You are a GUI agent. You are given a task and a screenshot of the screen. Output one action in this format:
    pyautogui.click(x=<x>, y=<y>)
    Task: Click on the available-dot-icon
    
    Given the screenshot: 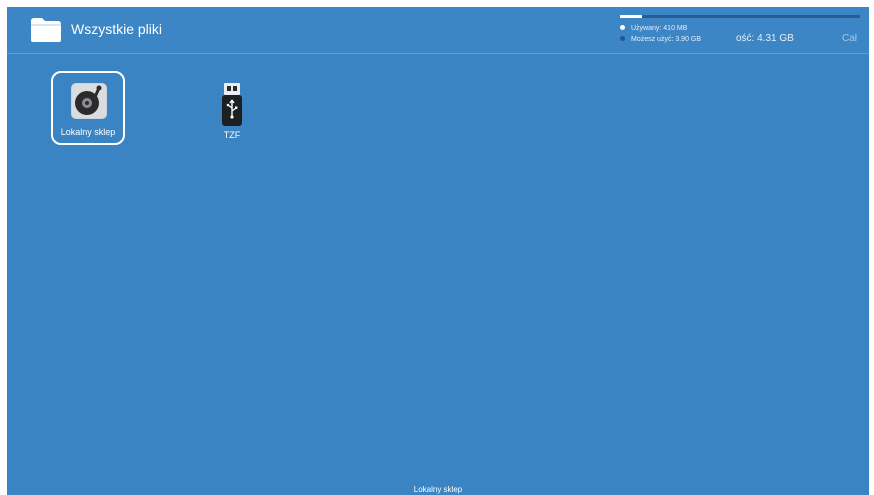 What is the action you would take?
    pyautogui.click(x=622, y=38)
    